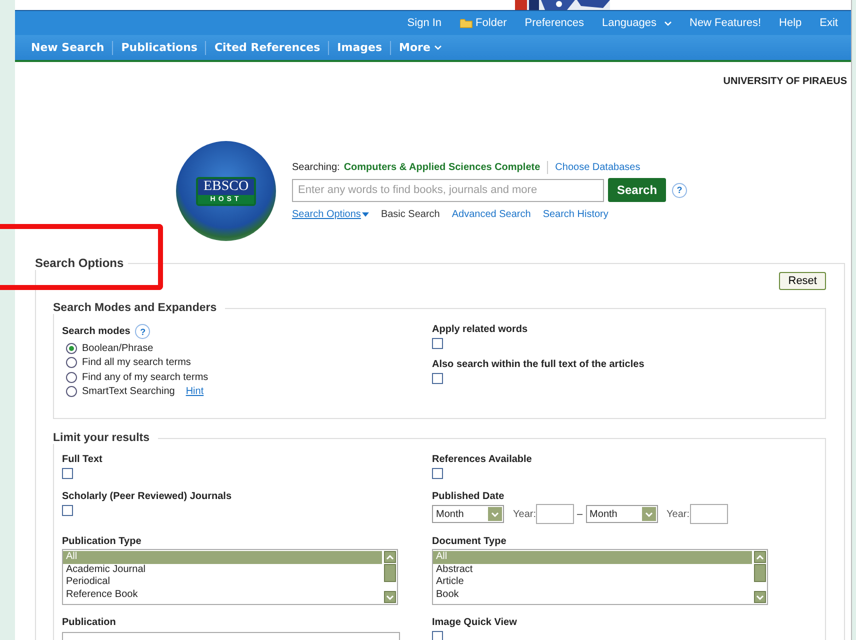 This screenshot has width=856, height=640. I want to click on search-mode-tab: Basic Search, so click(410, 214).